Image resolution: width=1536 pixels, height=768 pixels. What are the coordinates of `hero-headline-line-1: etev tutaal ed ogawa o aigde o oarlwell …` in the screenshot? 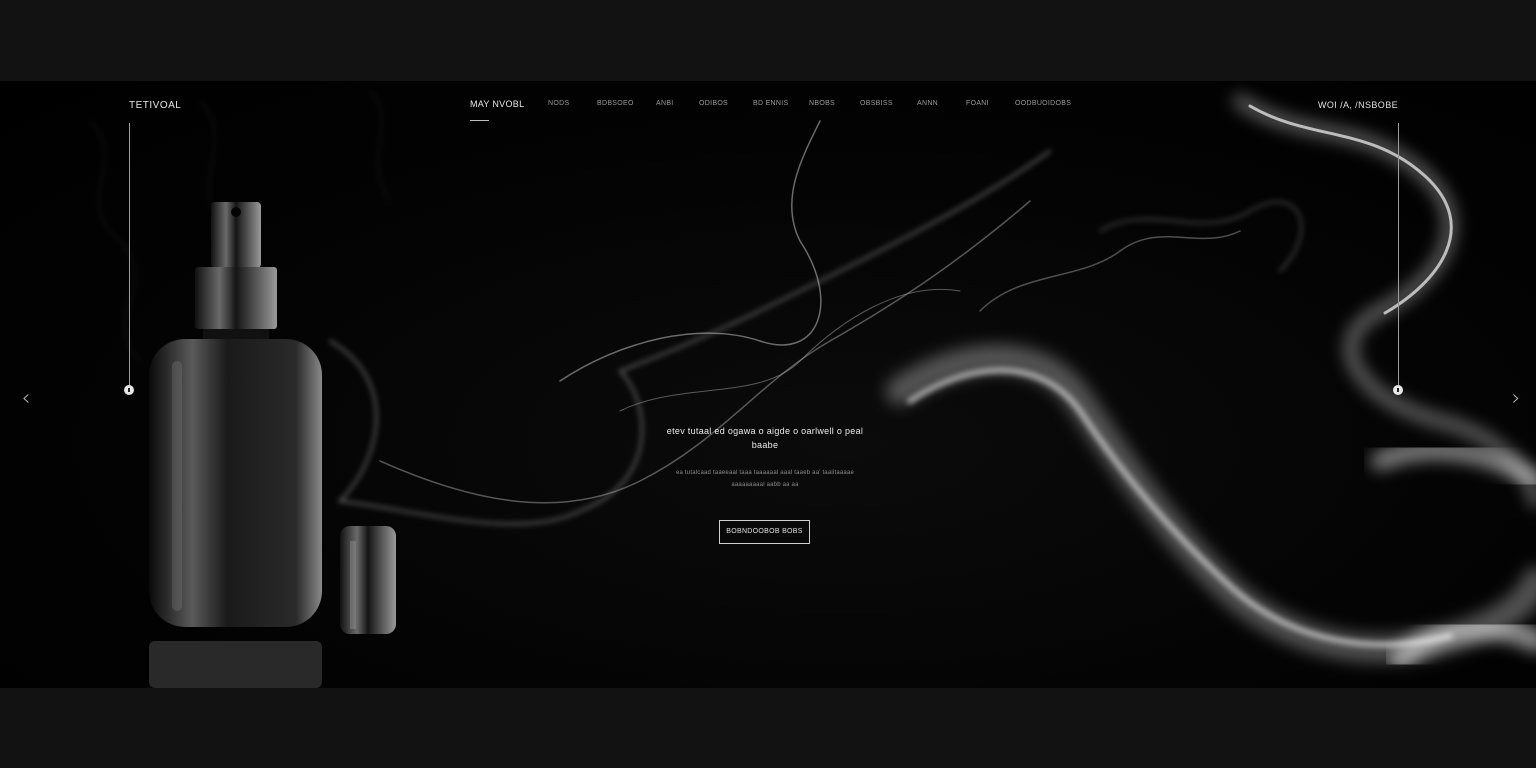 It's located at (765, 431).